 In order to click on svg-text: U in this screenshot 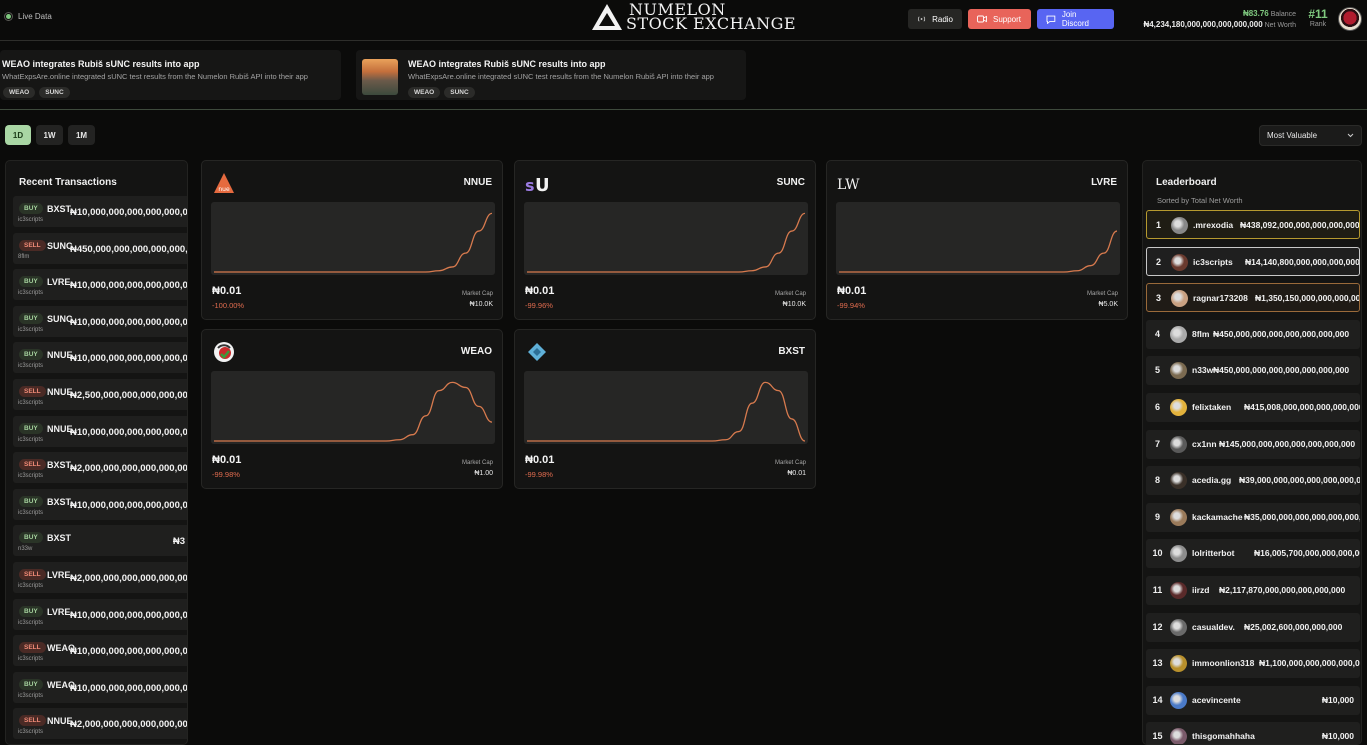, I will do `click(542, 185)`.